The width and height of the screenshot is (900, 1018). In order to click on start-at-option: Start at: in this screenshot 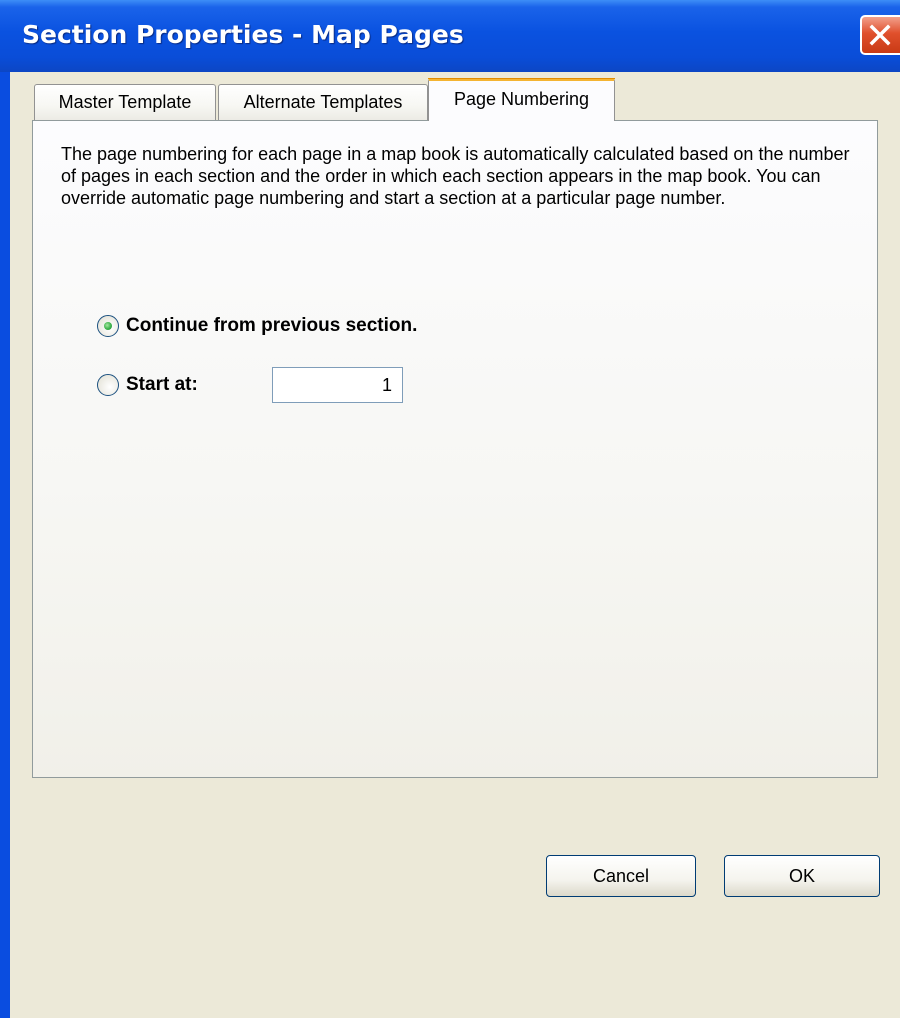, I will do `click(147, 385)`.